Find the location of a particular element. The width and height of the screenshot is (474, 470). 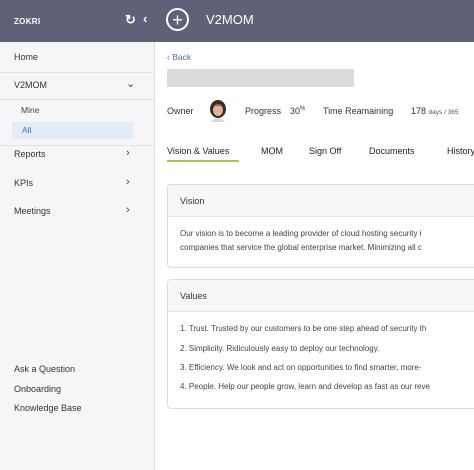

brand-name: ZOKRI is located at coordinates (27, 21).